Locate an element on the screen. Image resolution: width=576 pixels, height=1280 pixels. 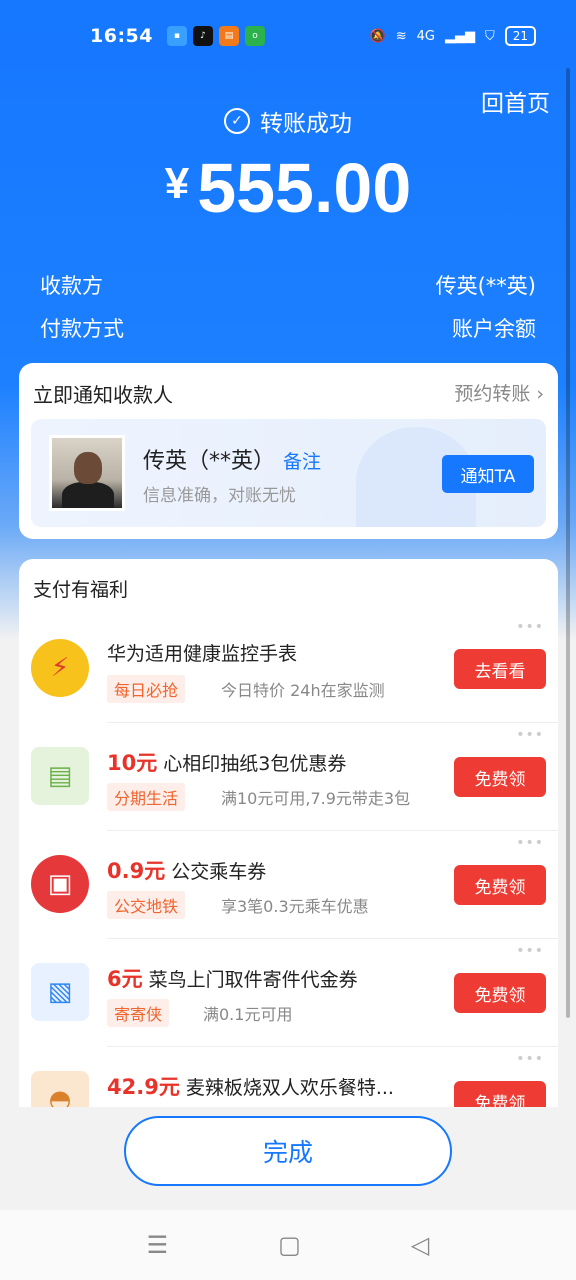
benefit-desc: 享3笔0.3元乘车优惠 is located at coordinates (295, 906).